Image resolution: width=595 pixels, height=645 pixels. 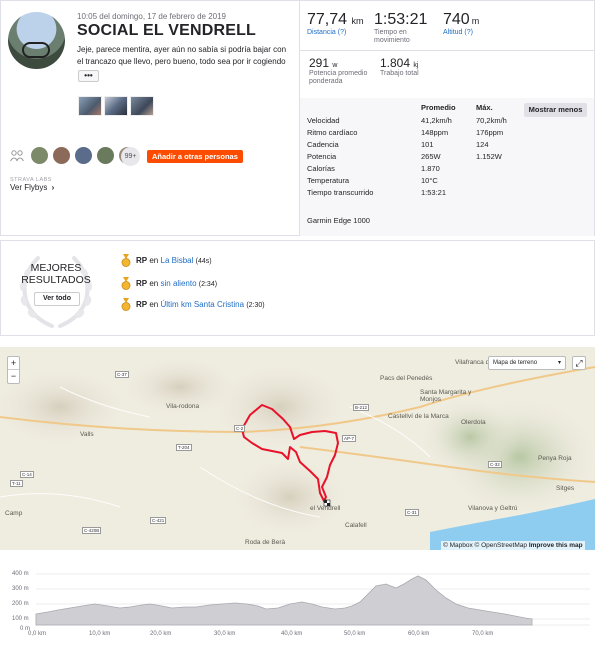 What do you see at coordinates (37, 634) in the screenshot?
I see `x-axis-label: 0,0 km` at bounding box center [37, 634].